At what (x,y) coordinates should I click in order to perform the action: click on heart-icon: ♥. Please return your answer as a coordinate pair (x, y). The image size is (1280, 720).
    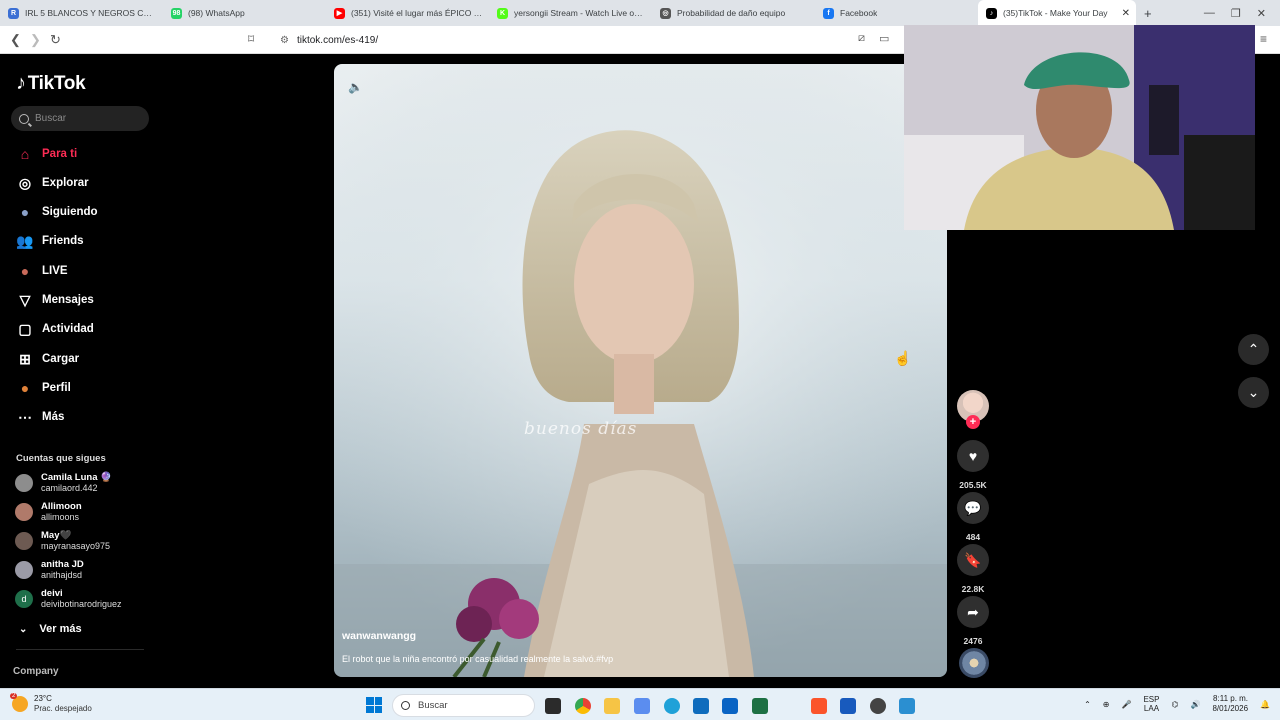
    Looking at the image, I should click on (973, 456).